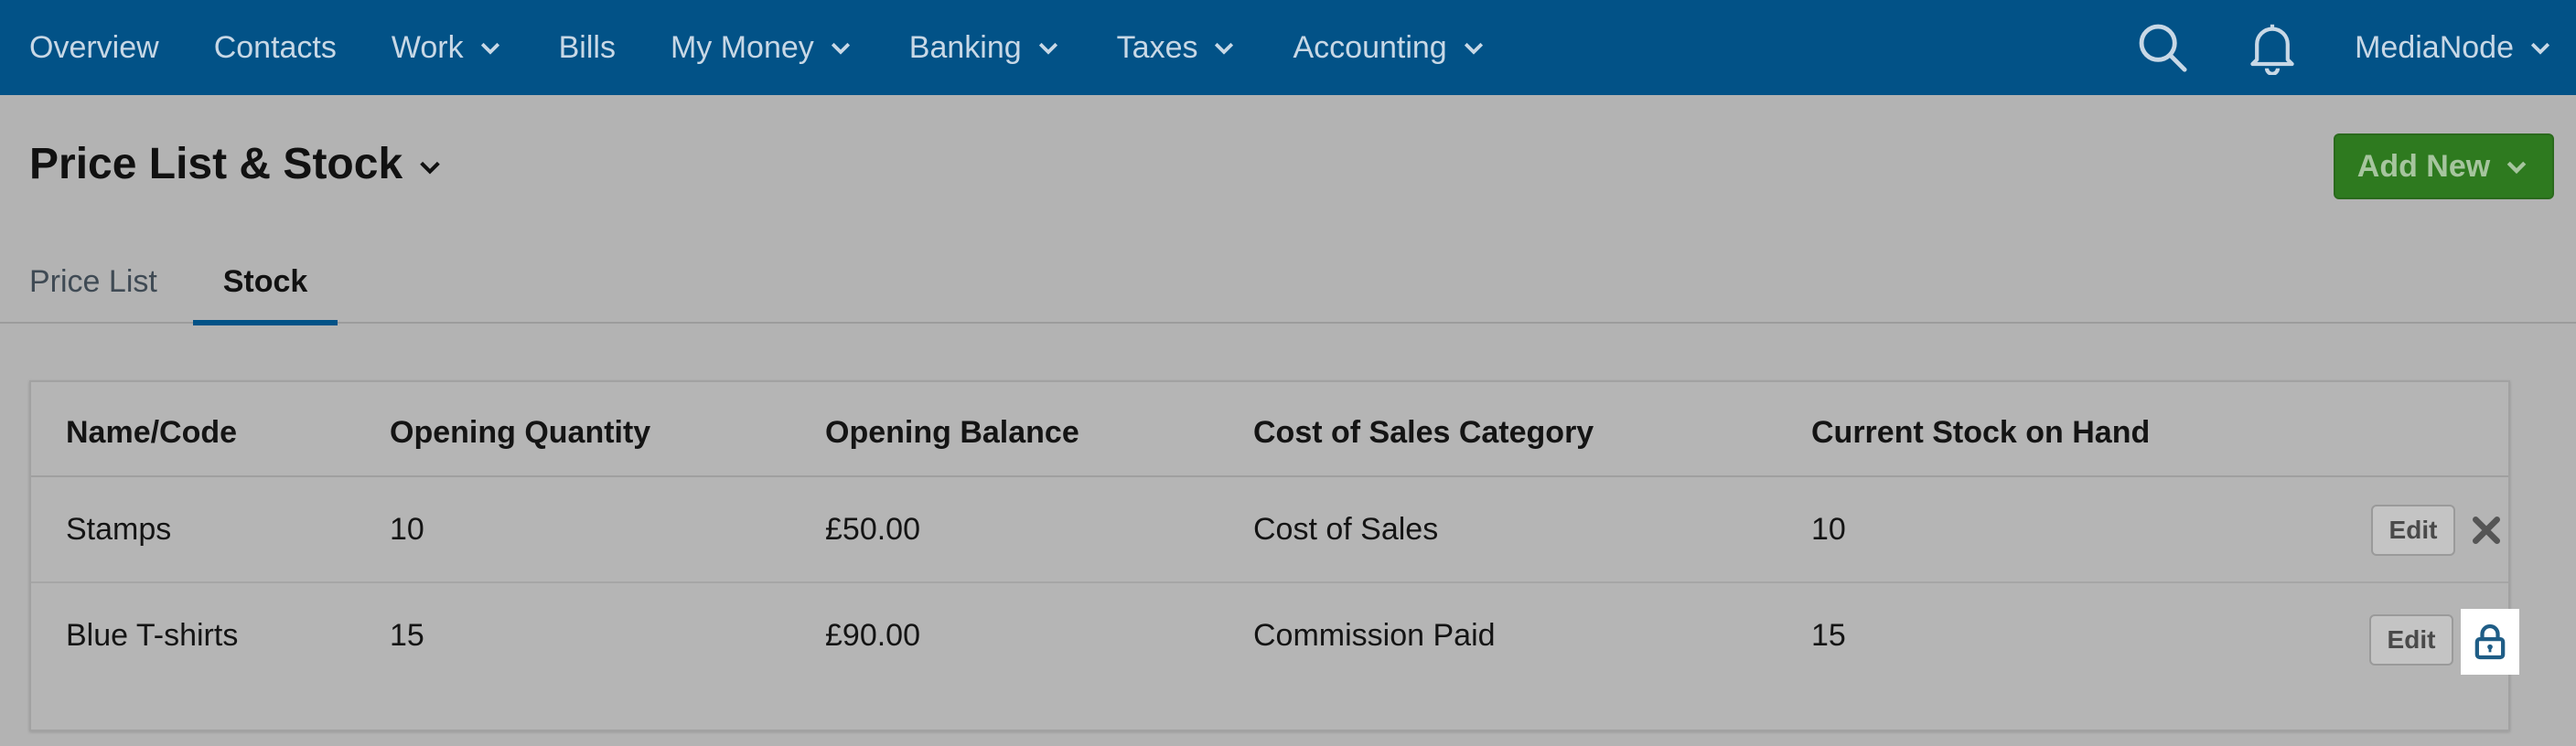  I want to click on tab-stock: Stock, so click(266, 282).